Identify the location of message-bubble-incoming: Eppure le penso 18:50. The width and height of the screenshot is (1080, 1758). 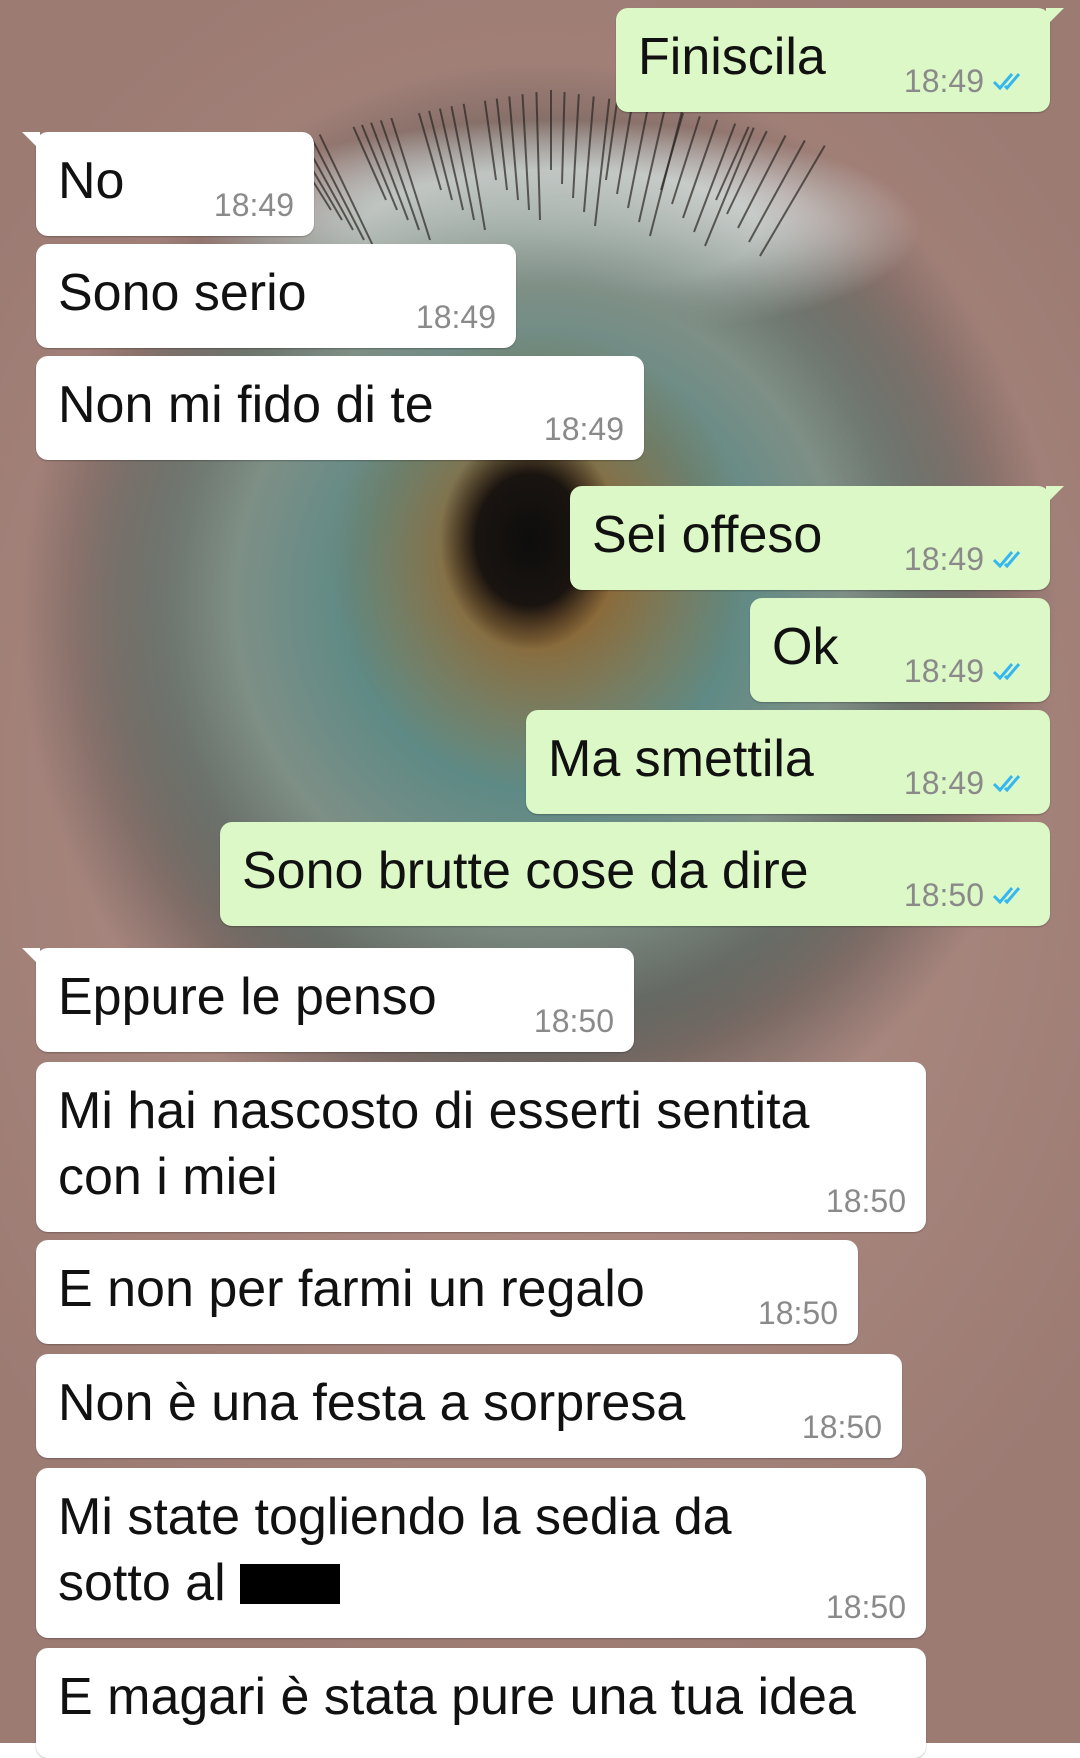
(328, 1000).